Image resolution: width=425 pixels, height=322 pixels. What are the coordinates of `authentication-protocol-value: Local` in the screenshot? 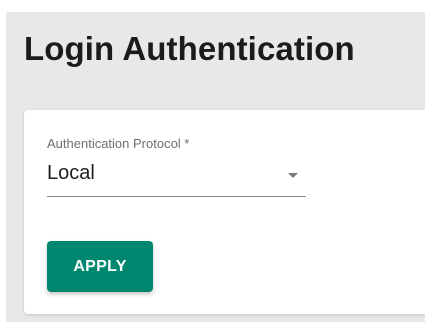 It's located at (71, 173).